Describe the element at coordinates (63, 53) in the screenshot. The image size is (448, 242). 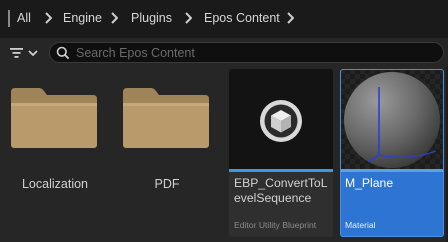
I see `search-icon` at that location.